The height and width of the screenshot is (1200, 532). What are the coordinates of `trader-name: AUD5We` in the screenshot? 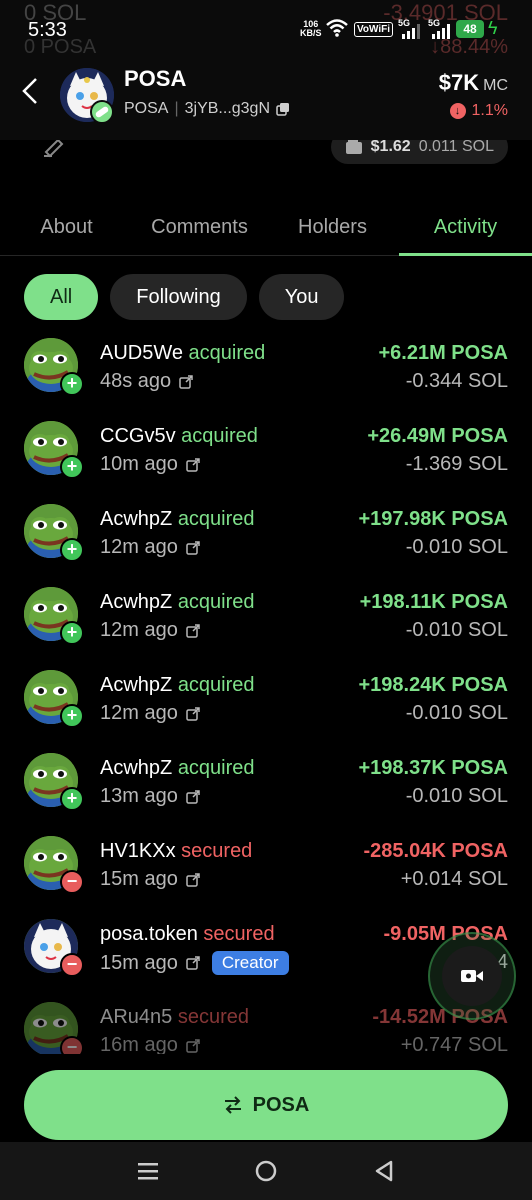 It's located at (144, 353).